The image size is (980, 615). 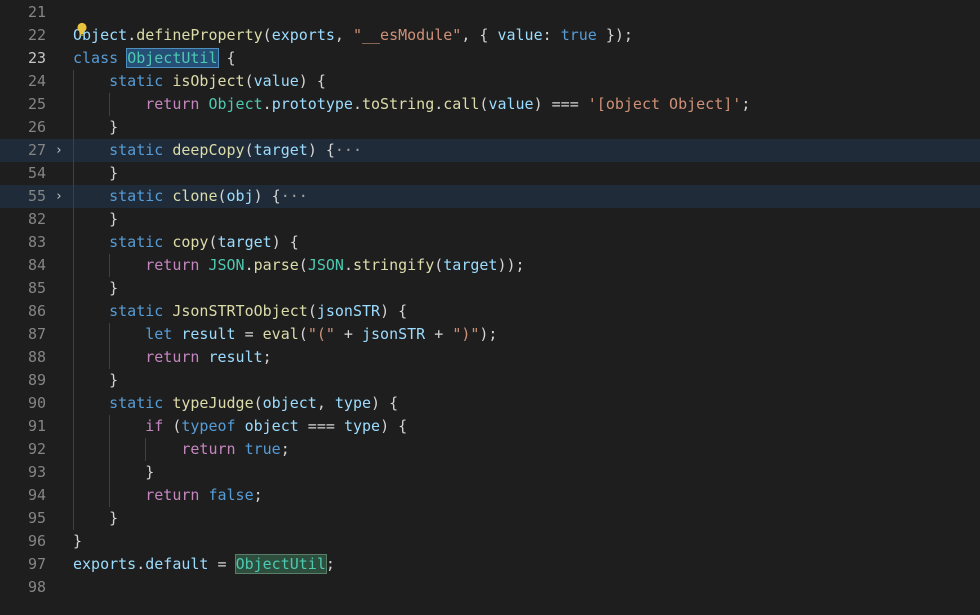 I want to click on code-token: result, so click(x=208, y=334).